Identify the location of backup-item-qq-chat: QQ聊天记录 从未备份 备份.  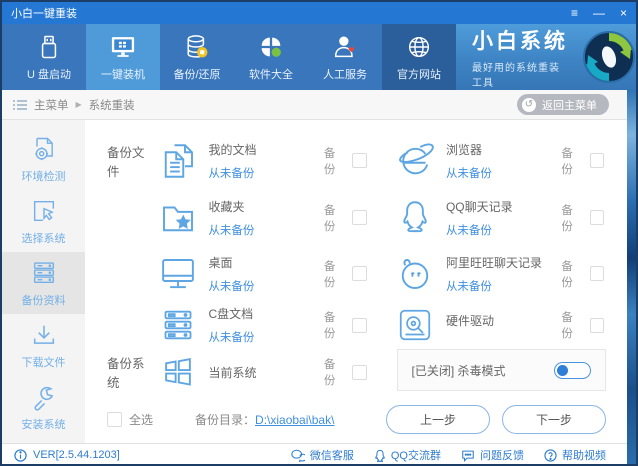
(515, 217).